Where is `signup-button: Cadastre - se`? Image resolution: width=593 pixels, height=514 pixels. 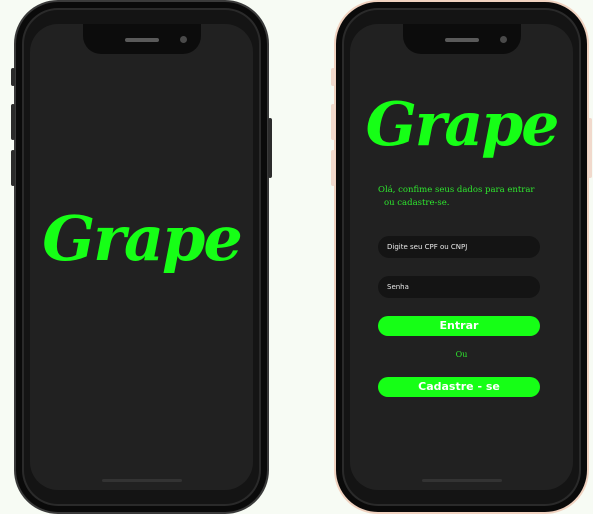 signup-button: Cadastre - se is located at coordinates (459, 387).